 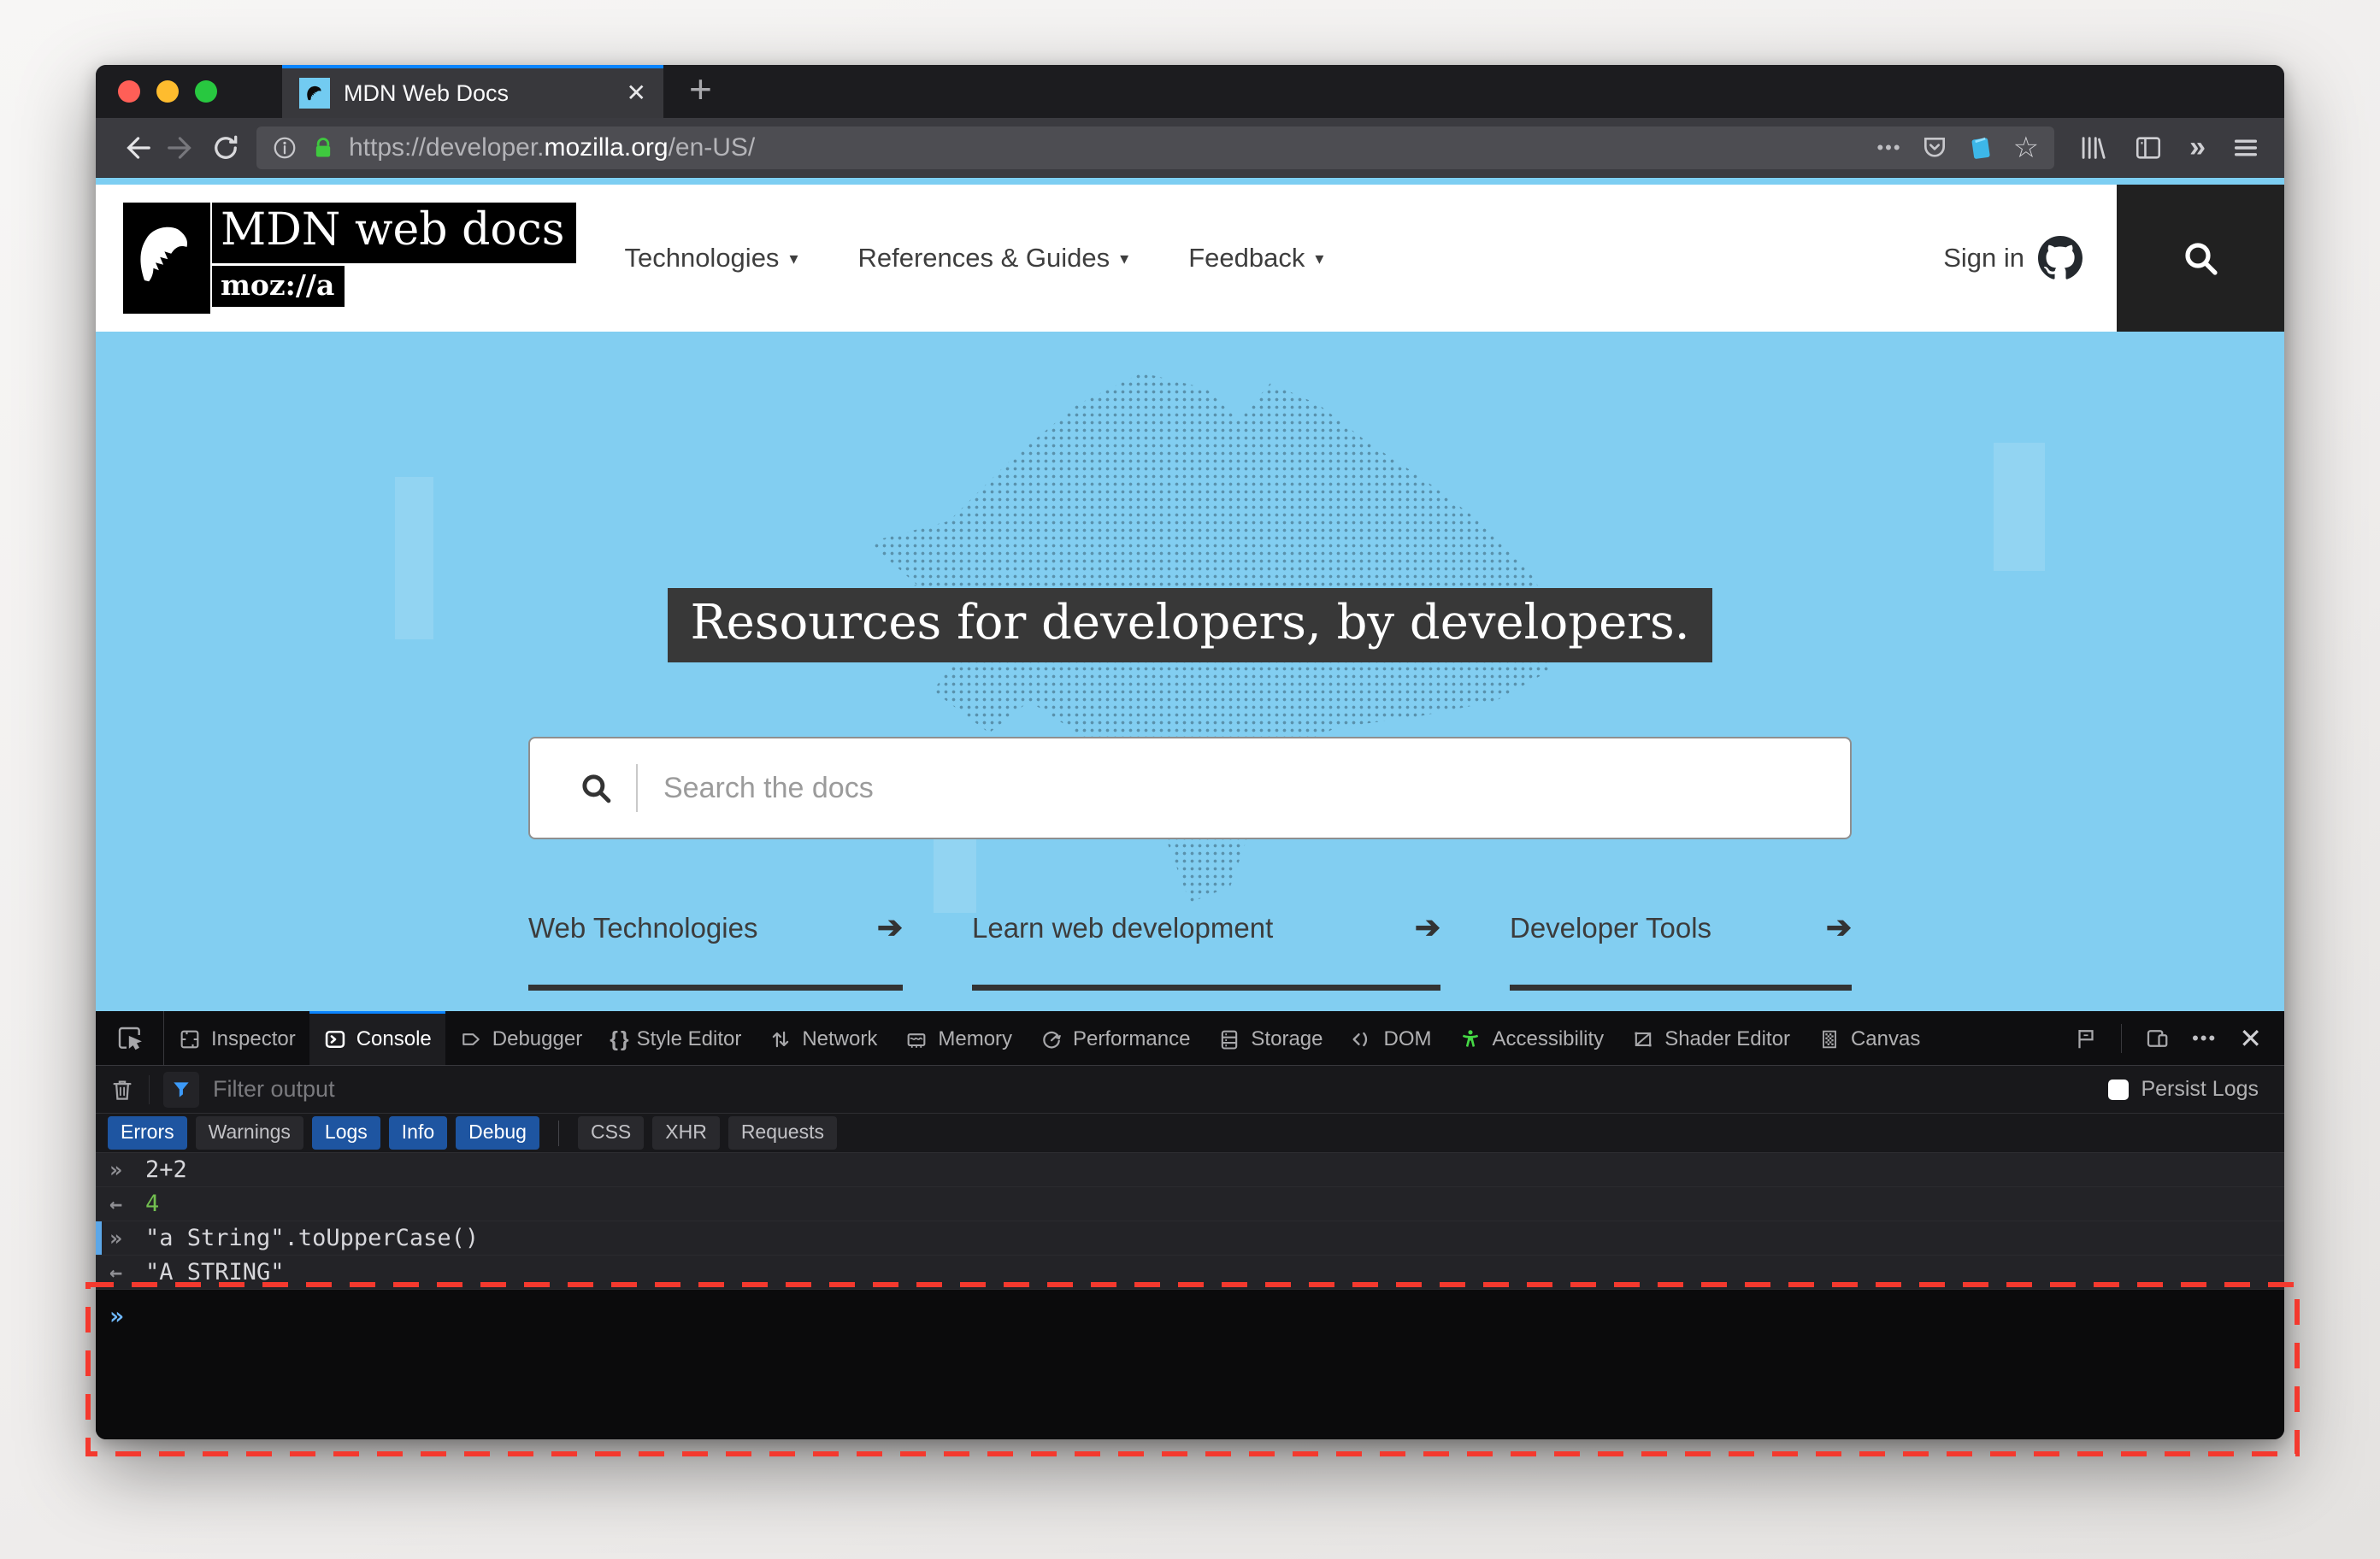 I want to click on sidebar-icon, so click(x=2148, y=147).